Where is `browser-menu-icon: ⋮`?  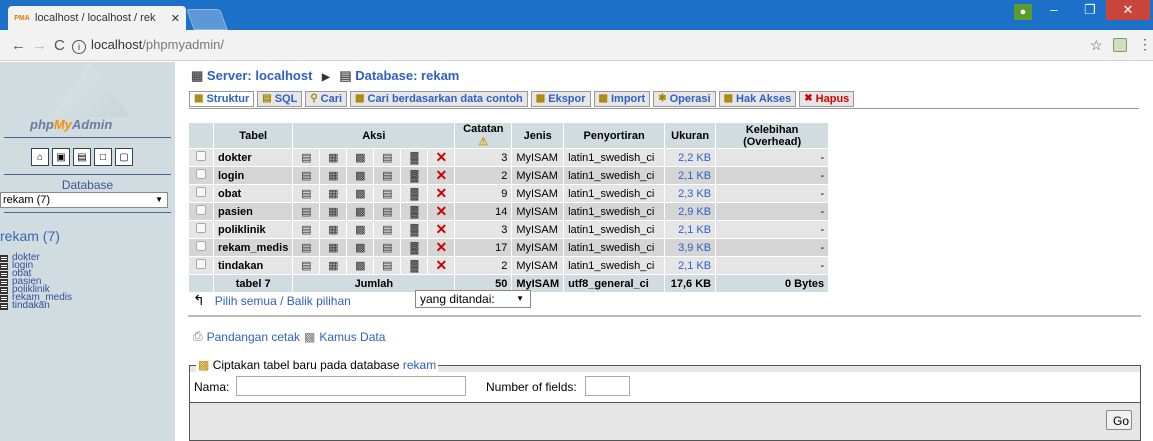
browser-menu-icon: ⋮ is located at coordinates (1145, 44).